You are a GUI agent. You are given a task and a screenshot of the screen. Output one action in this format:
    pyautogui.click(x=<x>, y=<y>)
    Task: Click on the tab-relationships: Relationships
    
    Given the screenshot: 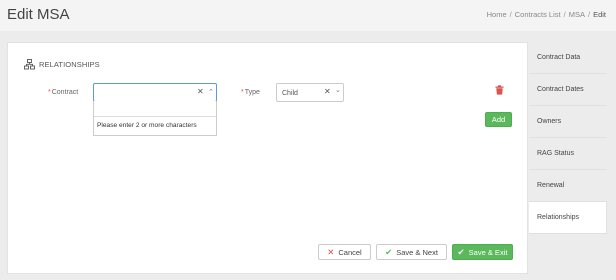 What is the action you would take?
    pyautogui.click(x=568, y=218)
    